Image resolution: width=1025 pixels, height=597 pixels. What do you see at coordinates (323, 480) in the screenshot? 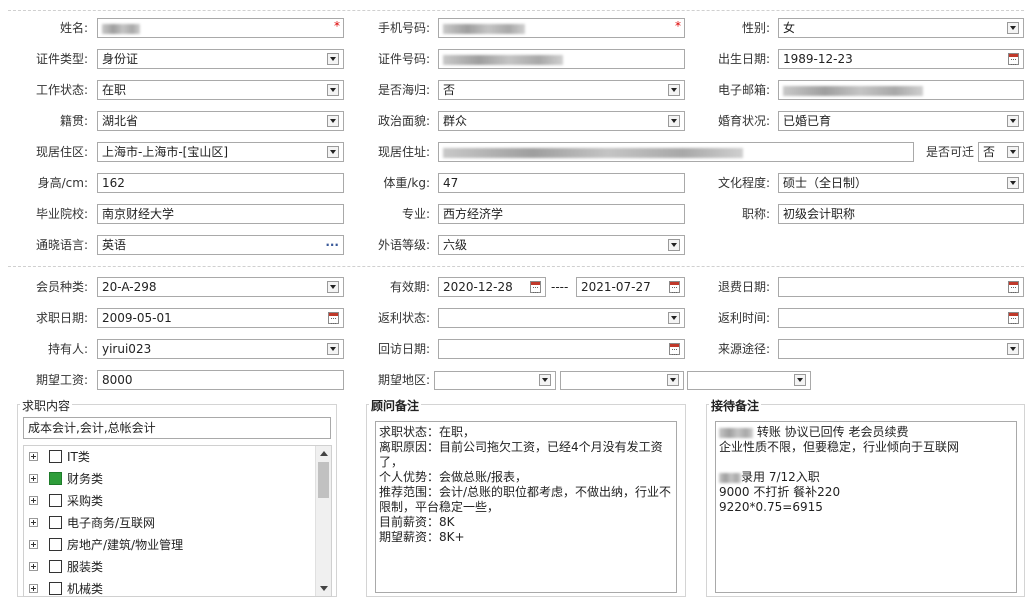
I see `scroll-thumb` at bounding box center [323, 480].